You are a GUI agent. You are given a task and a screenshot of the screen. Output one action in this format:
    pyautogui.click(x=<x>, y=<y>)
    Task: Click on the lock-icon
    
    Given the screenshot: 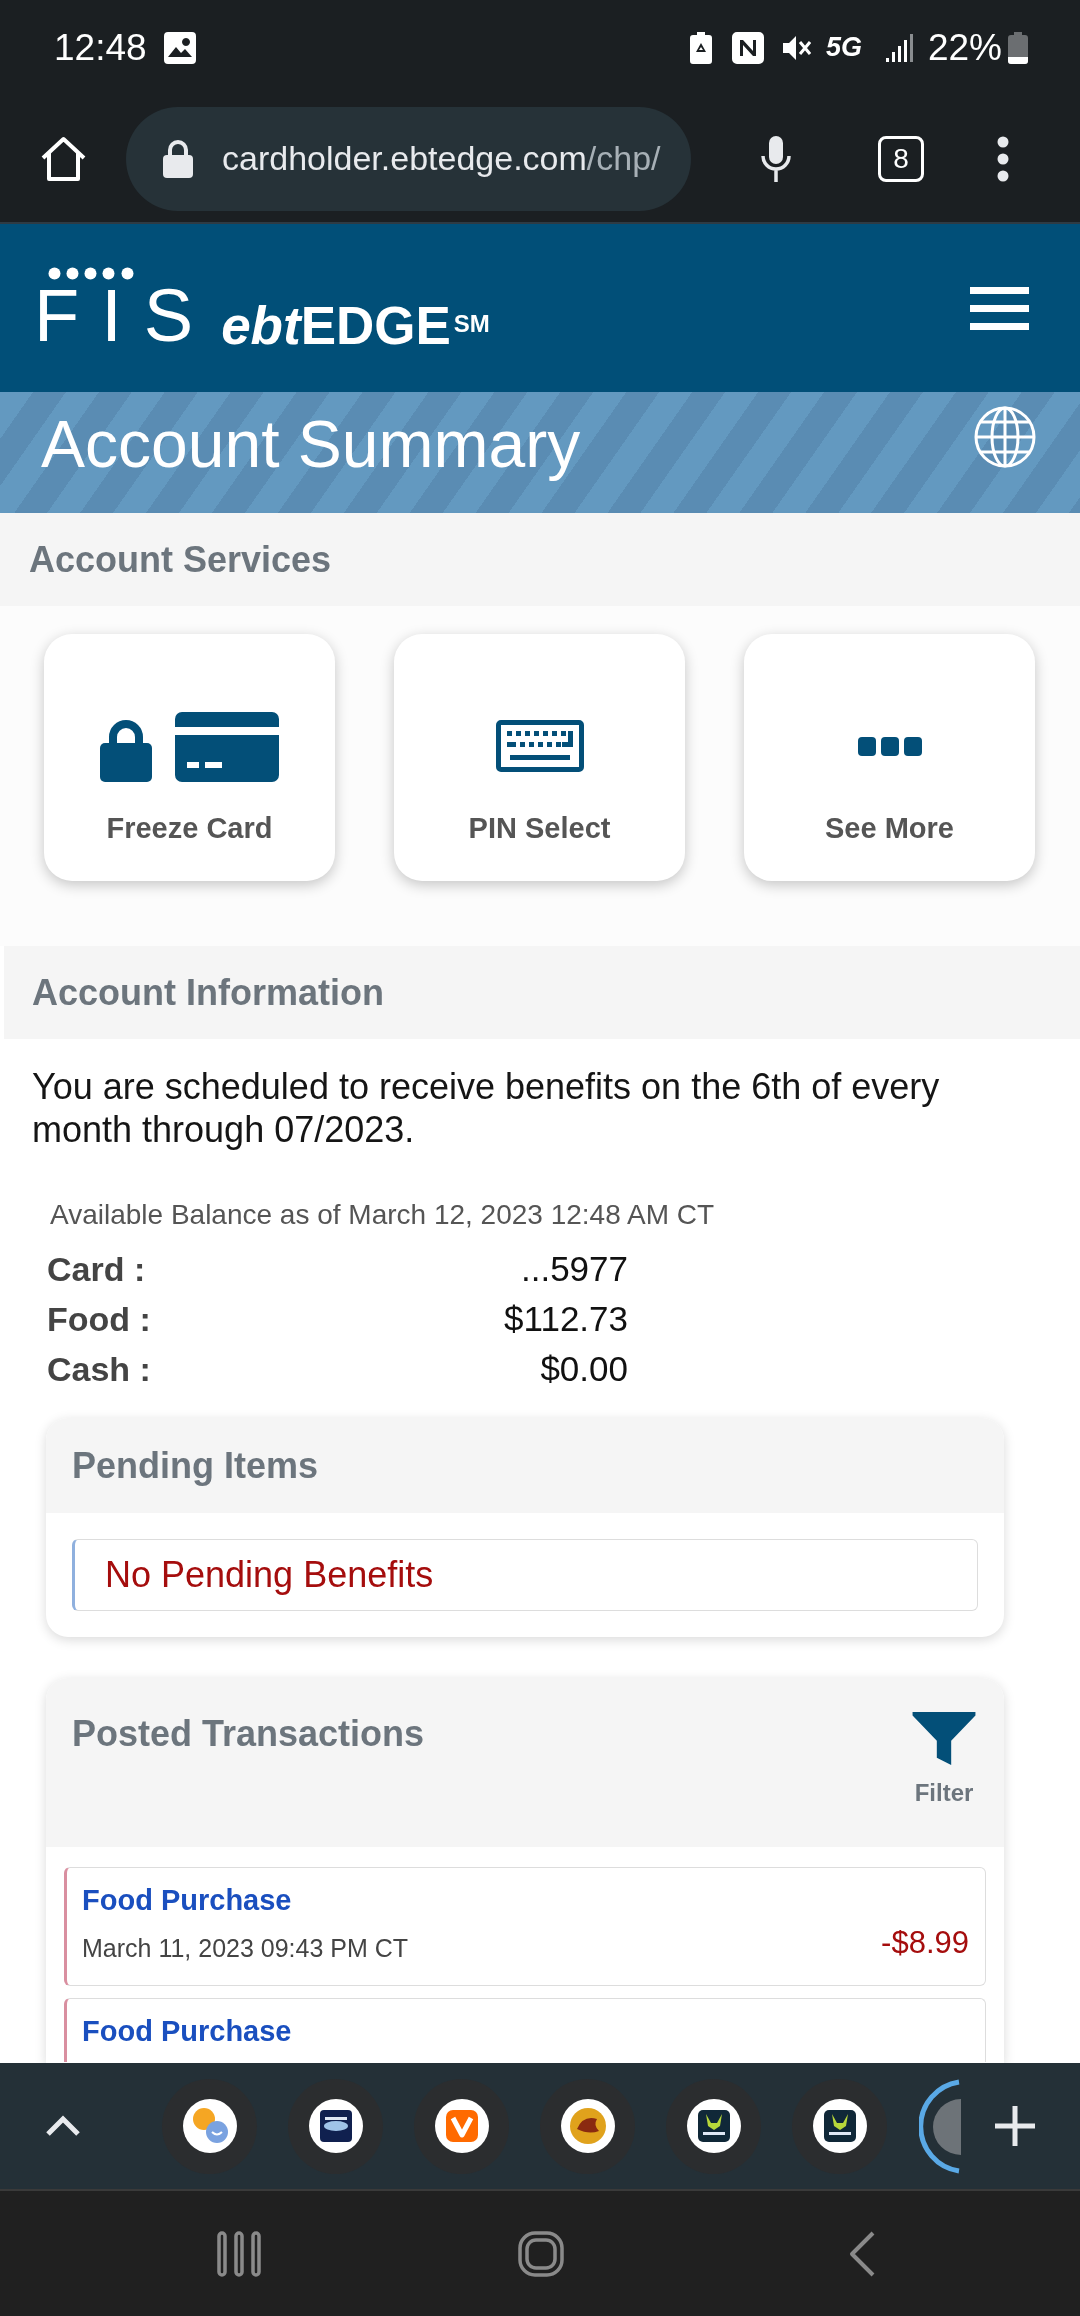 What is the action you would take?
    pyautogui.click(x=178, y=158)
    